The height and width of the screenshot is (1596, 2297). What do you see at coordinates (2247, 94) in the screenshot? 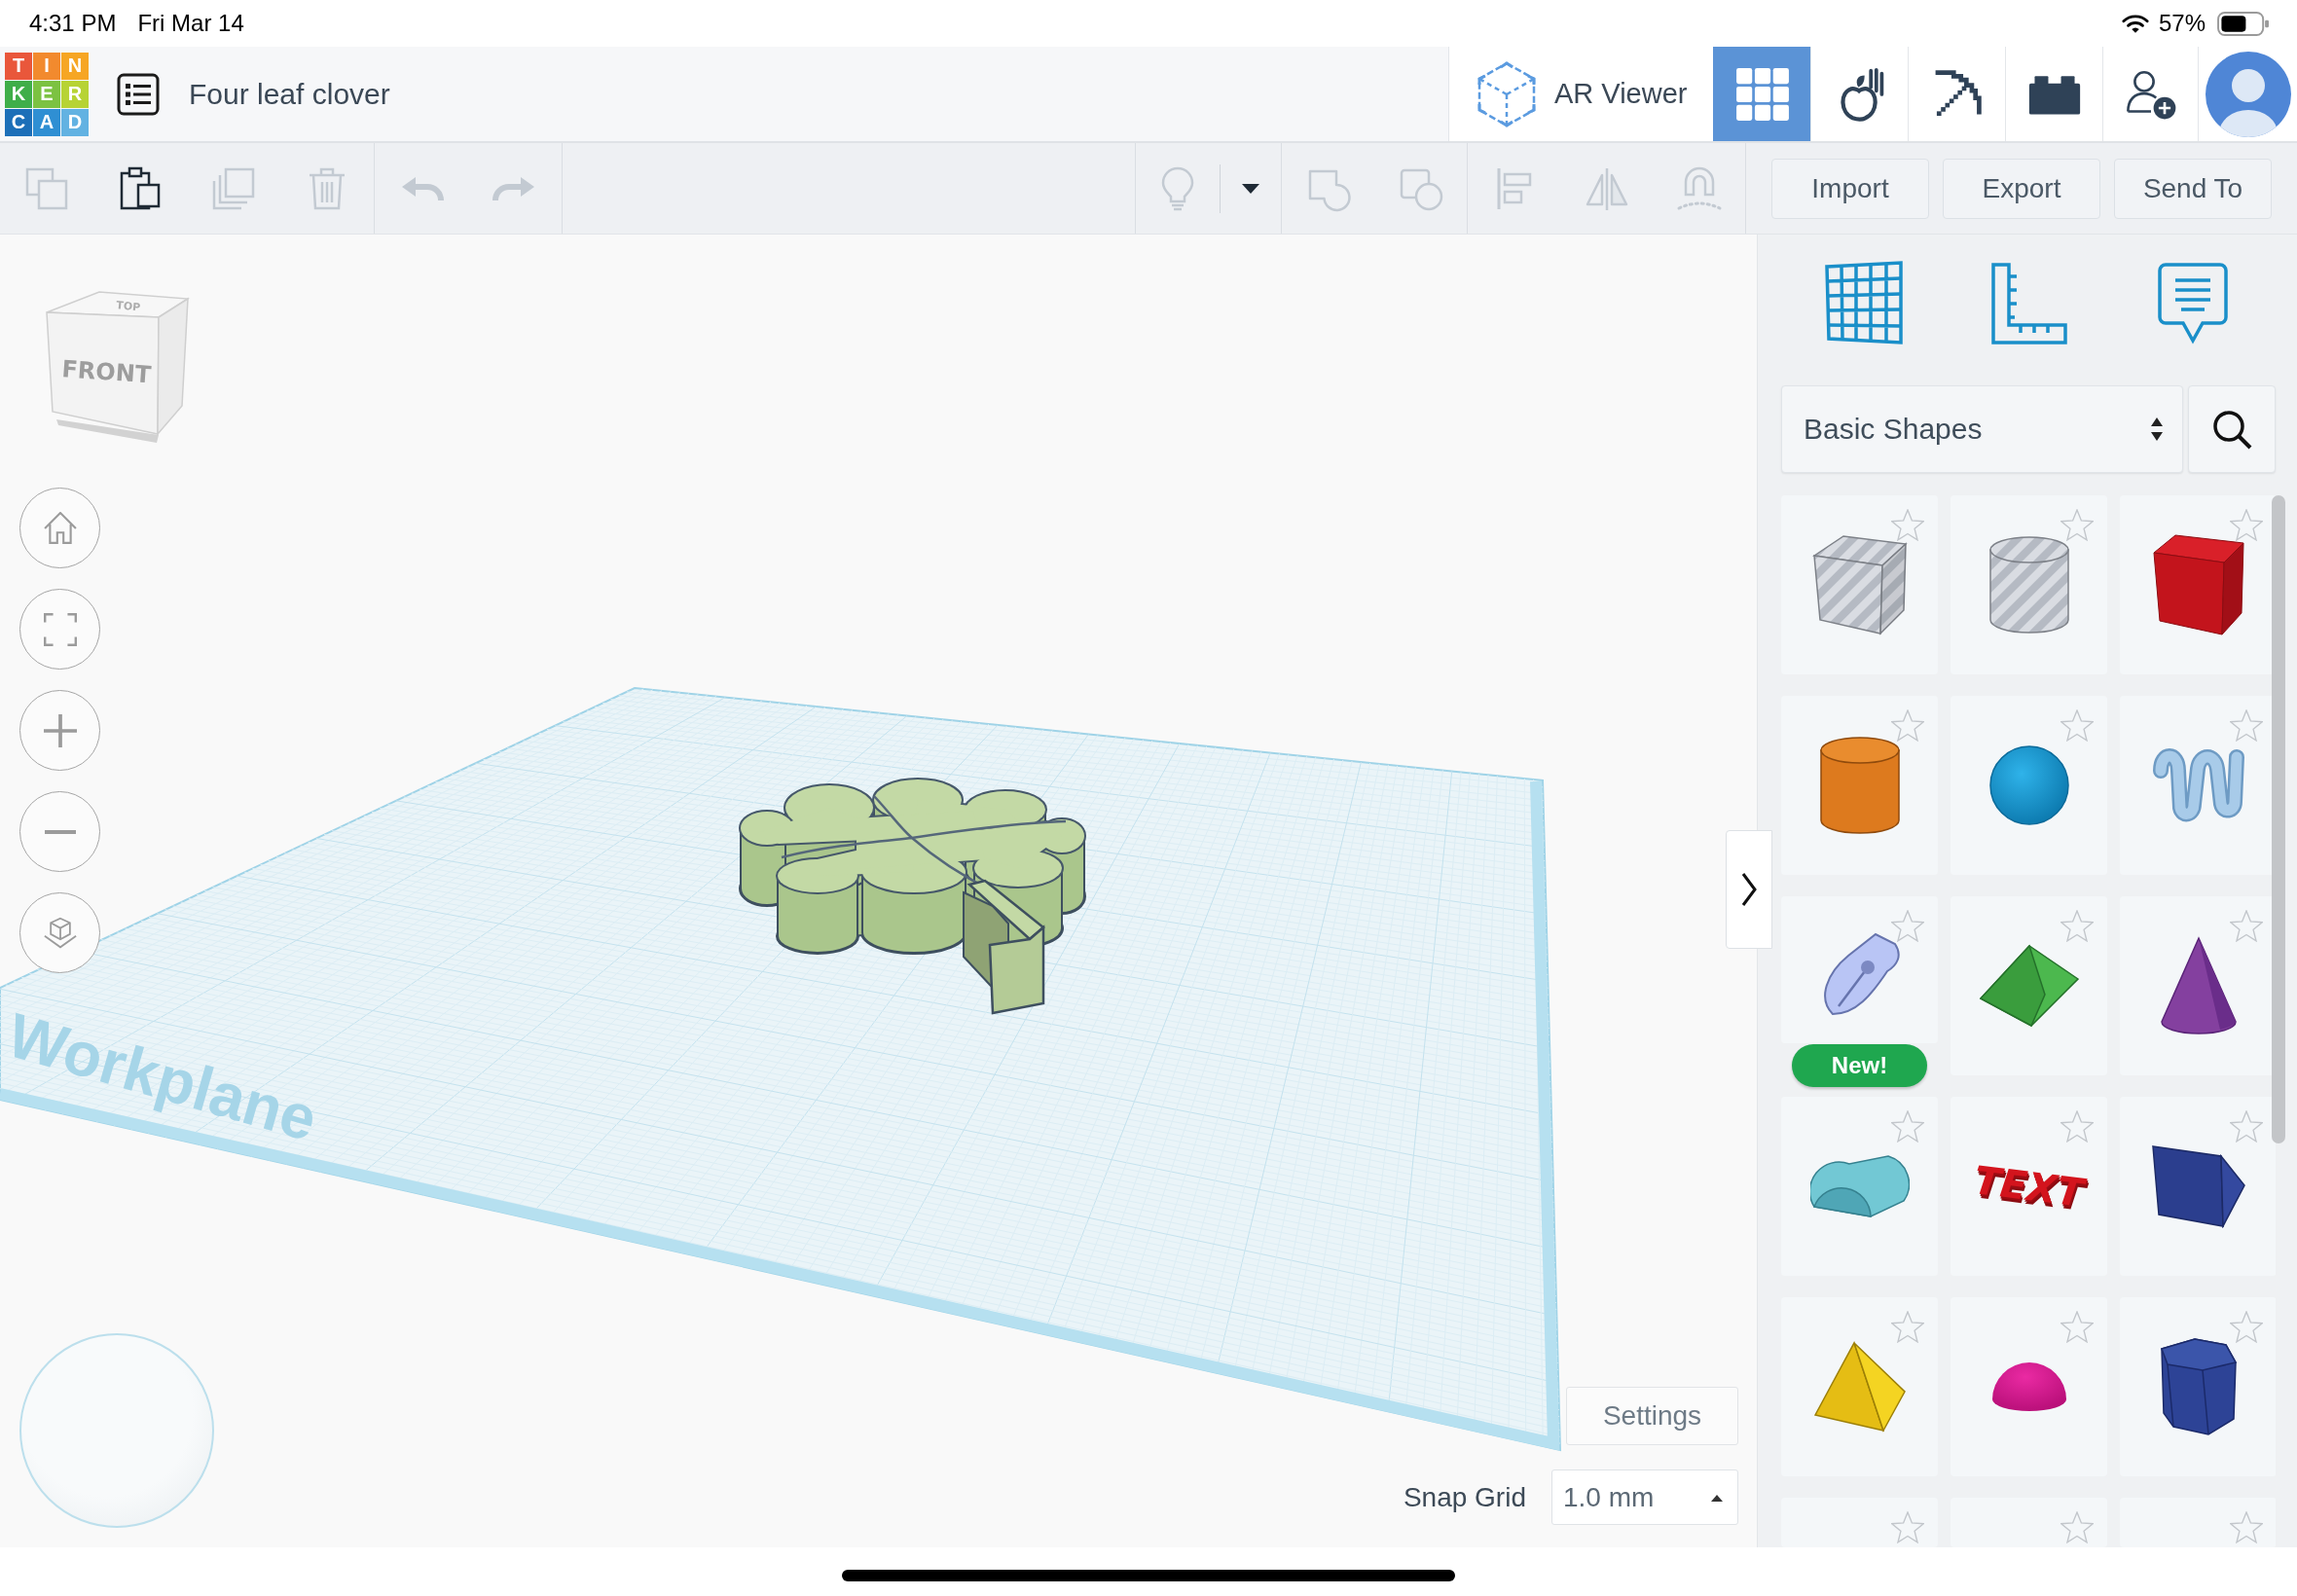
I see `avatar-button` at bounding box center [2247, 94].